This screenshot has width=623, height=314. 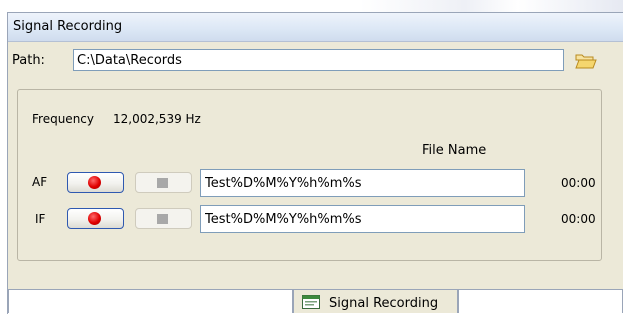 What do you see at coordinates (150, 301) in the screenshot?
I see `tab-strip-empty-left` at bounding box center [150, 301].